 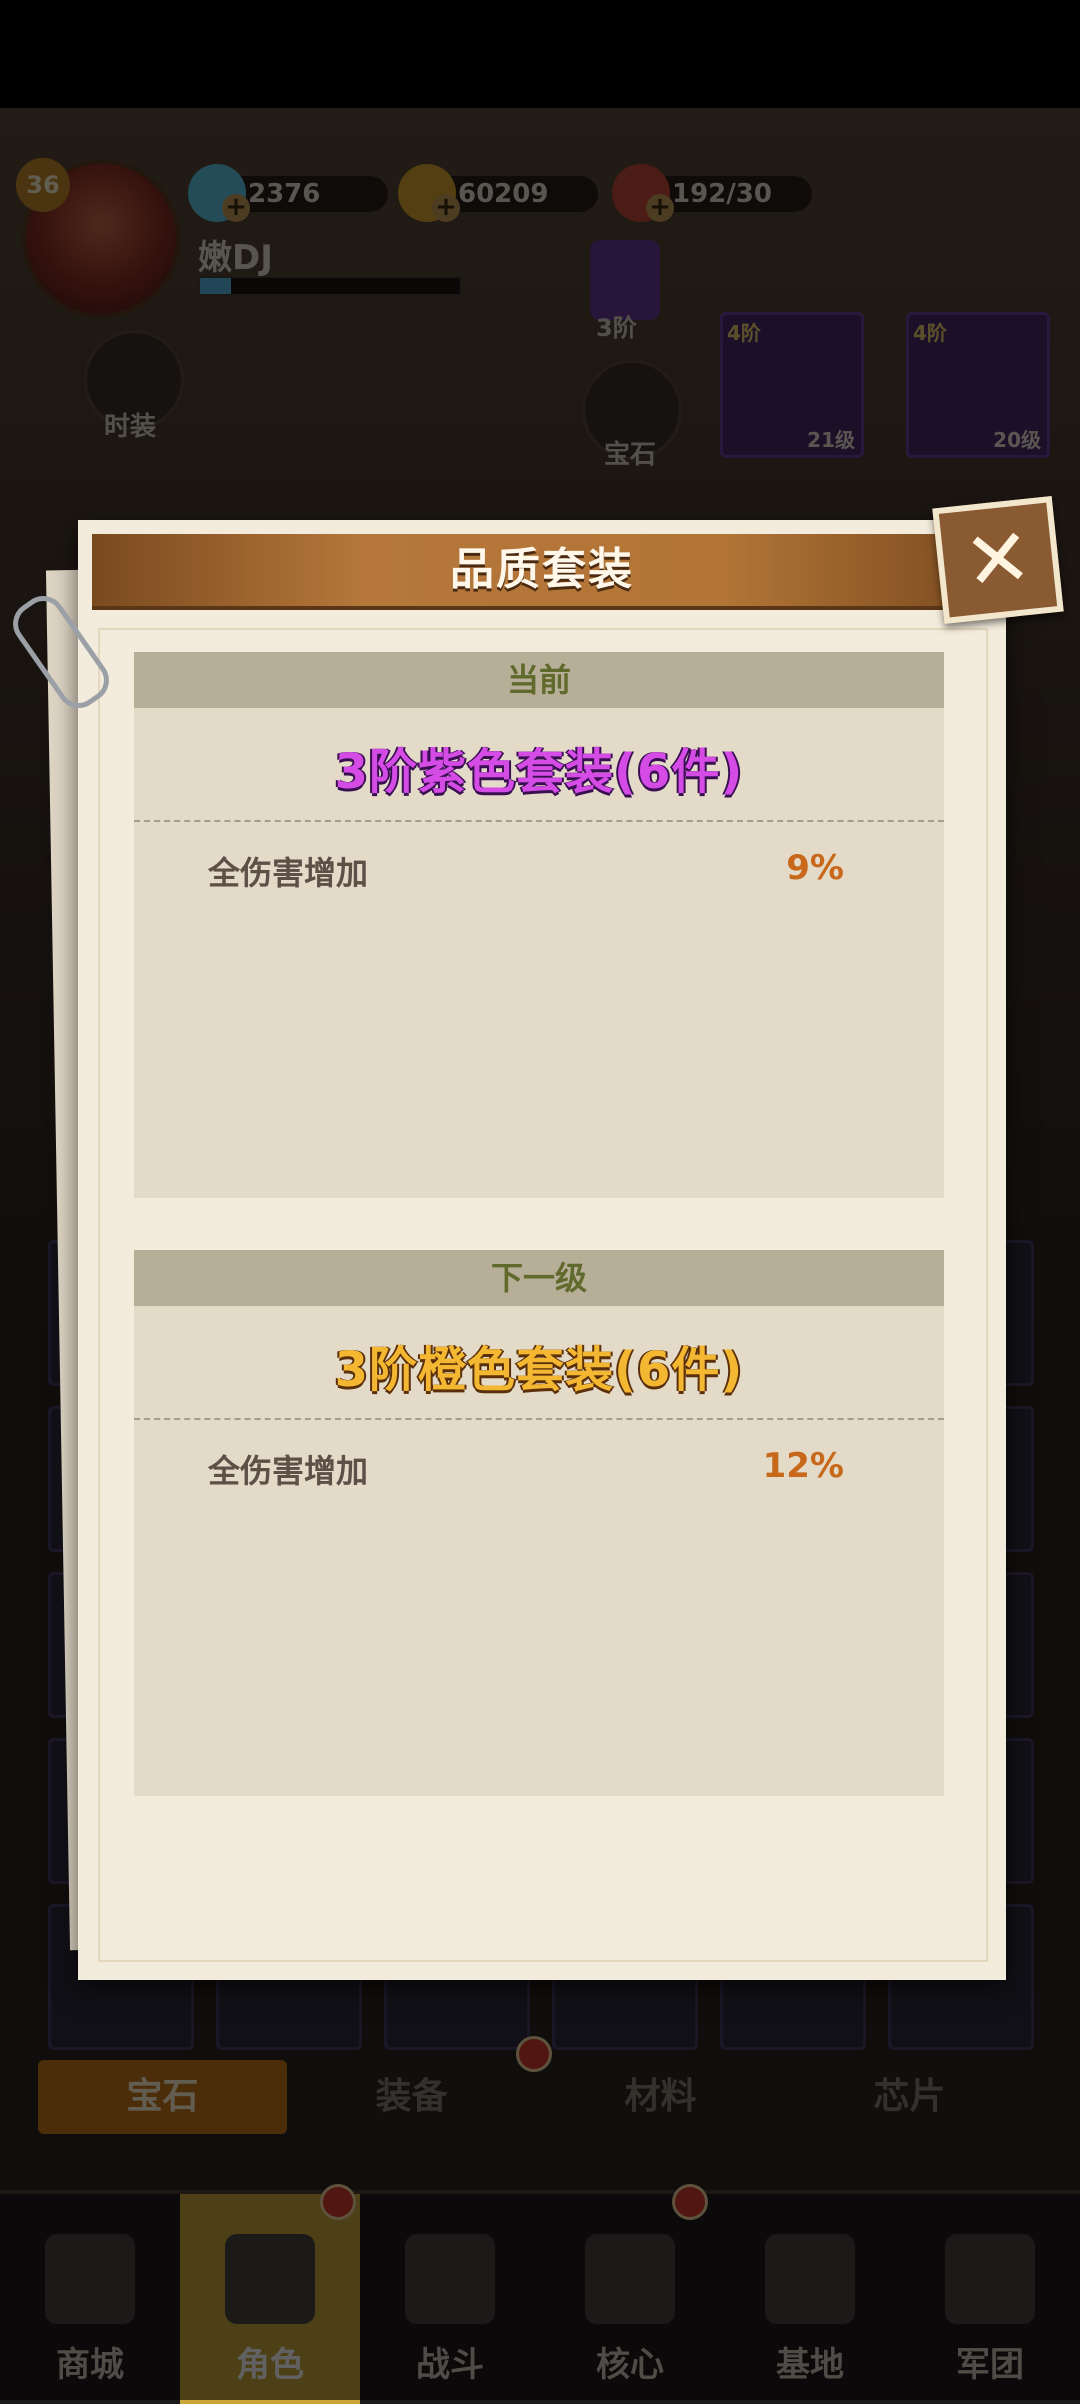 I want to click on nav-shop: 商城, so click(x=90, y=2299).